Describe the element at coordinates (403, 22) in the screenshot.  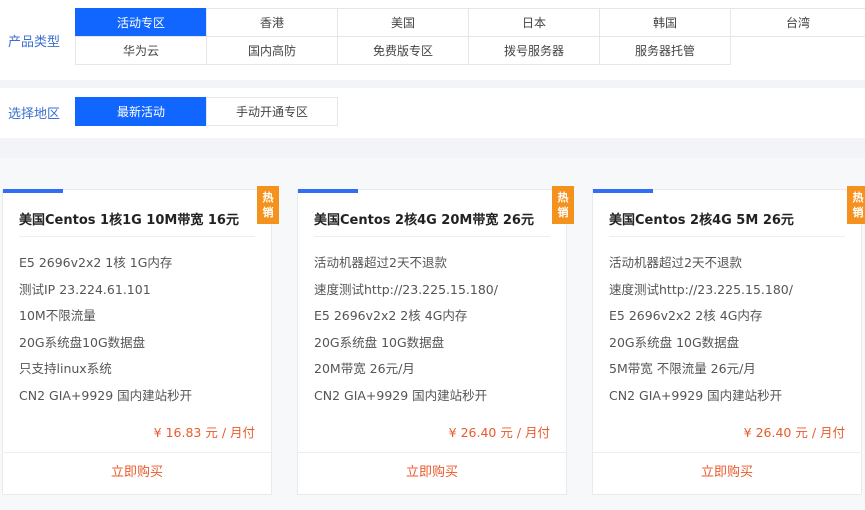
I see `product-type-tab: 美国` at that location.